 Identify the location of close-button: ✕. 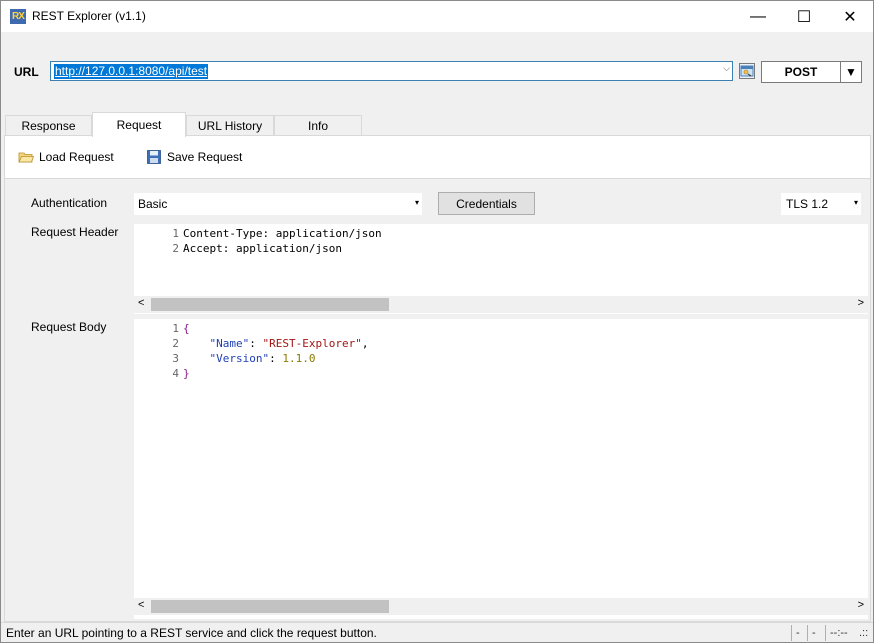
(850, 16).